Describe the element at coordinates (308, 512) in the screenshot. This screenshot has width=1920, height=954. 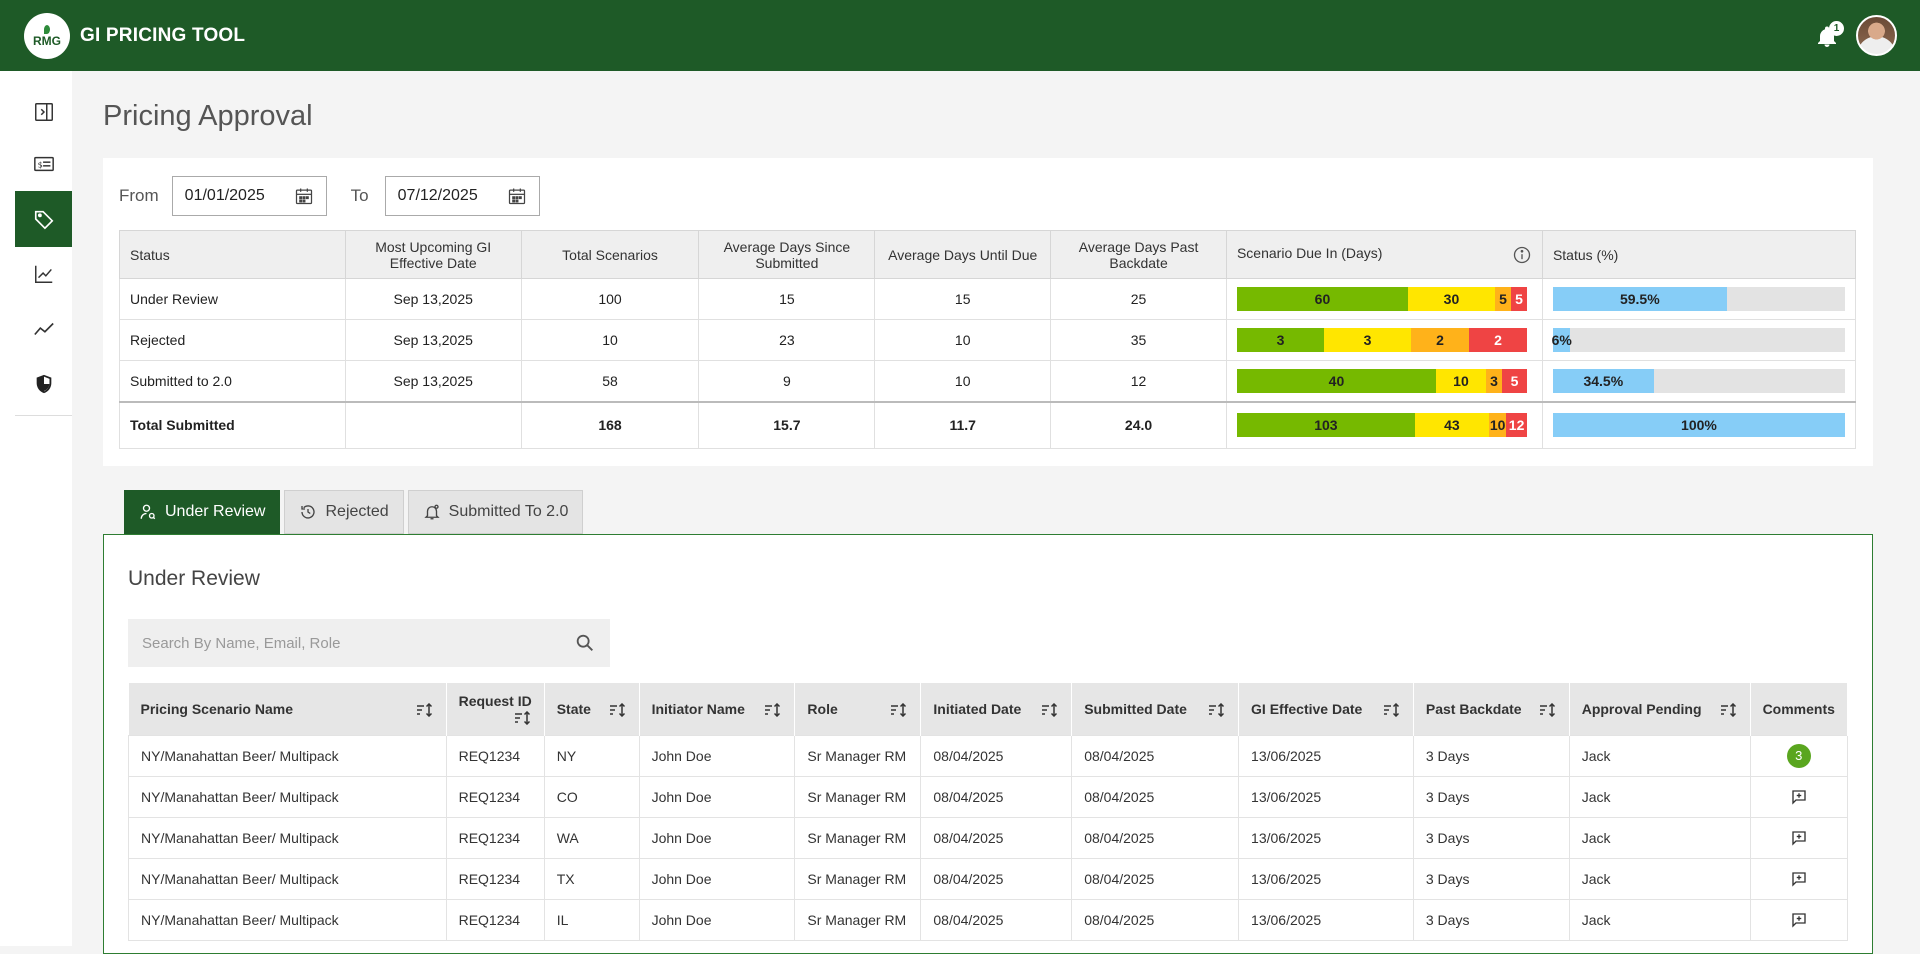
I see `history-icon` at that location.